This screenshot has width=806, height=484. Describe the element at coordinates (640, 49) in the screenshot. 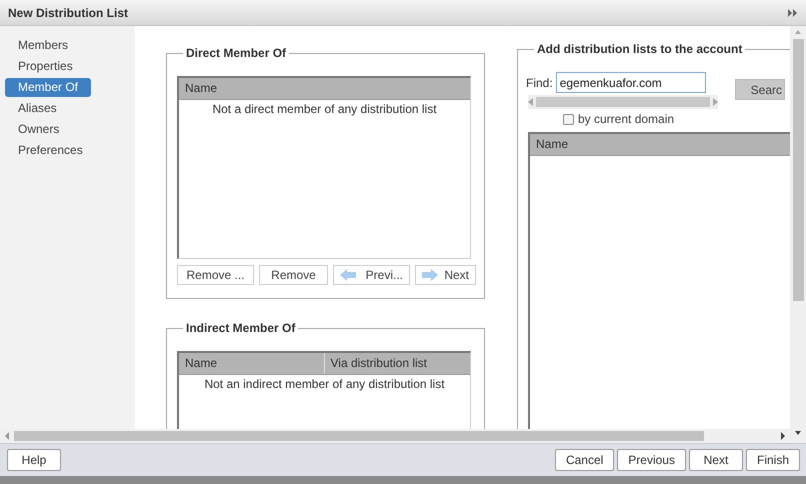

I see `panel-title: Add distribution lists to the account` at that location.